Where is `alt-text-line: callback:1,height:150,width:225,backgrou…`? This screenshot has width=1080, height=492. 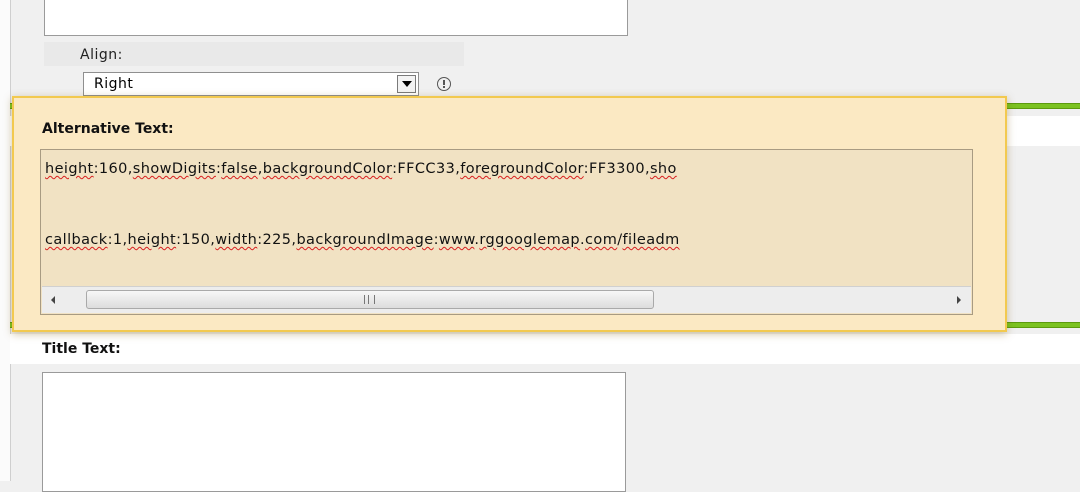
alt-text-line: callback:1,height:150,width:225,backgrou… is located at coordinates (362, 240).